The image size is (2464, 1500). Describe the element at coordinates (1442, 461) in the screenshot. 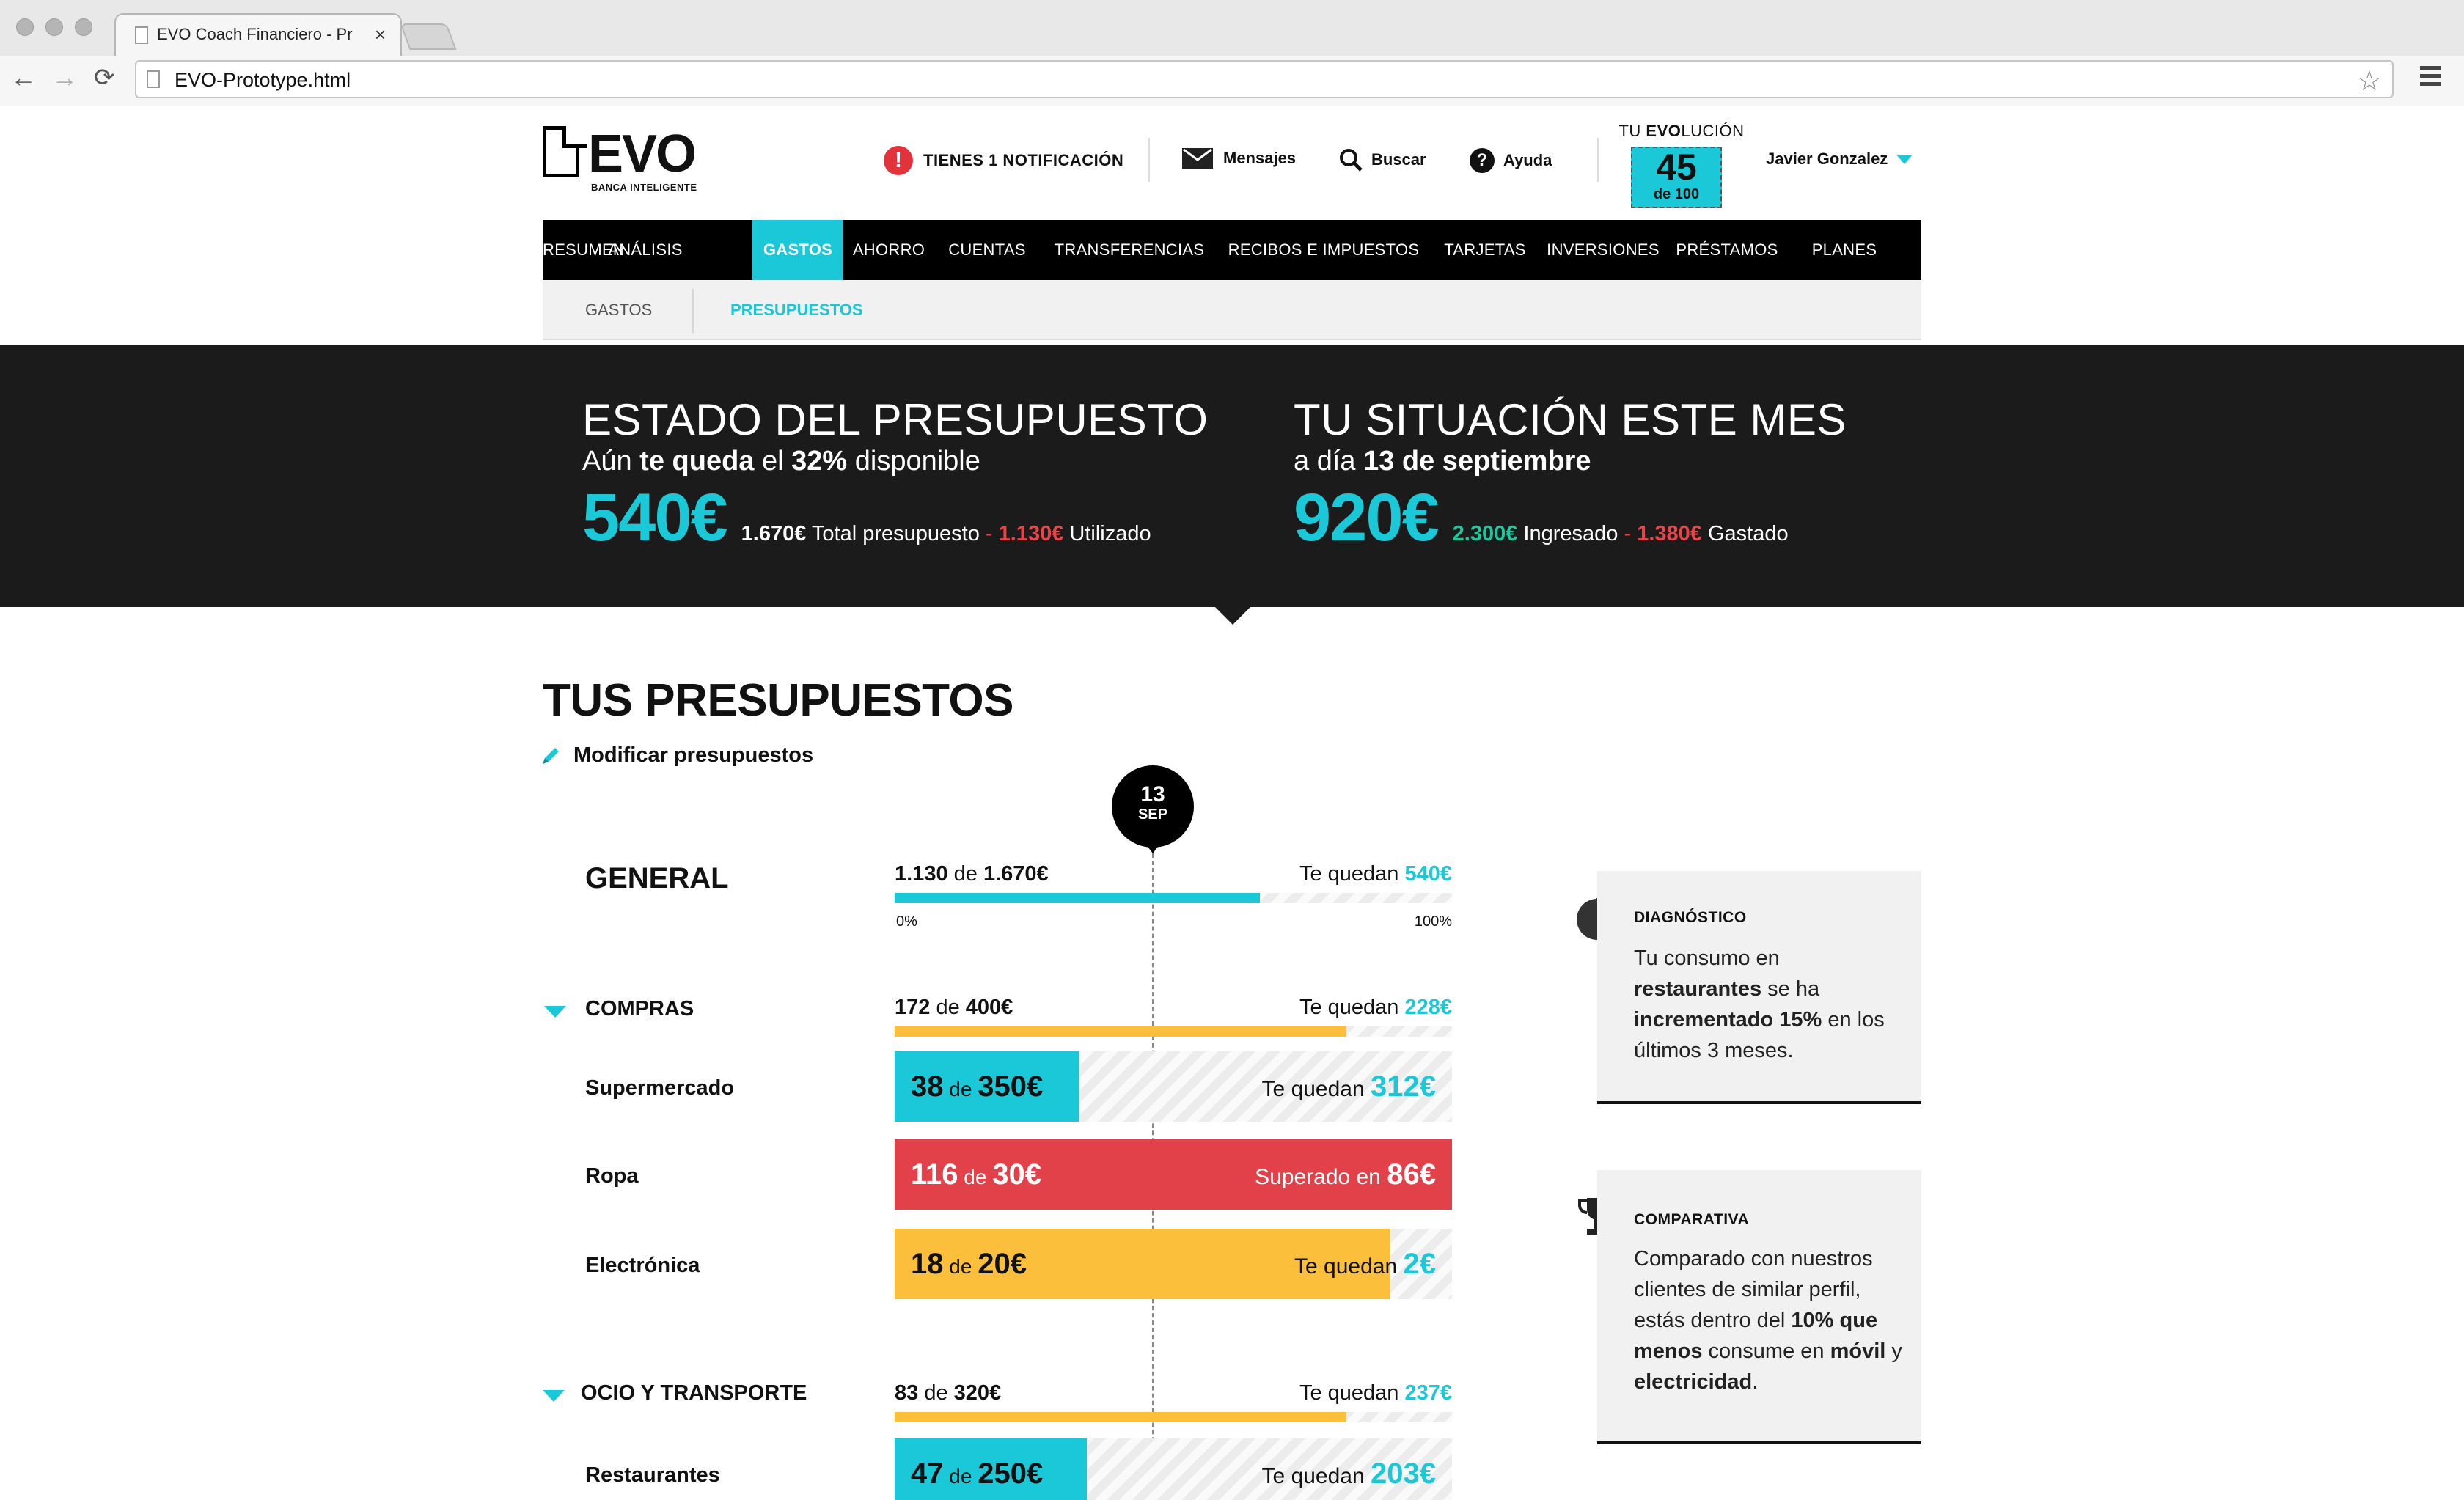

I see `month-status-subtitle: a día 13 de septiembre` at that location.